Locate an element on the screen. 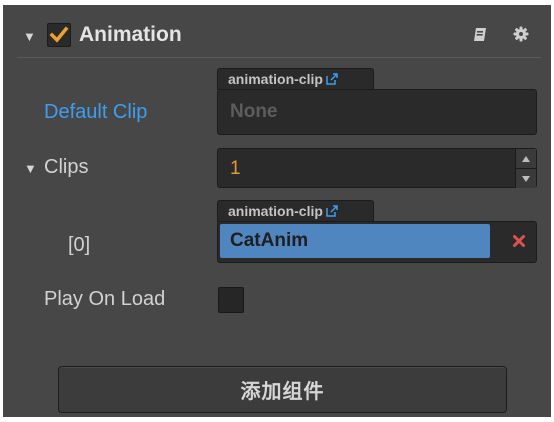  default-clip-field: None is located at coordinates (377, 112).